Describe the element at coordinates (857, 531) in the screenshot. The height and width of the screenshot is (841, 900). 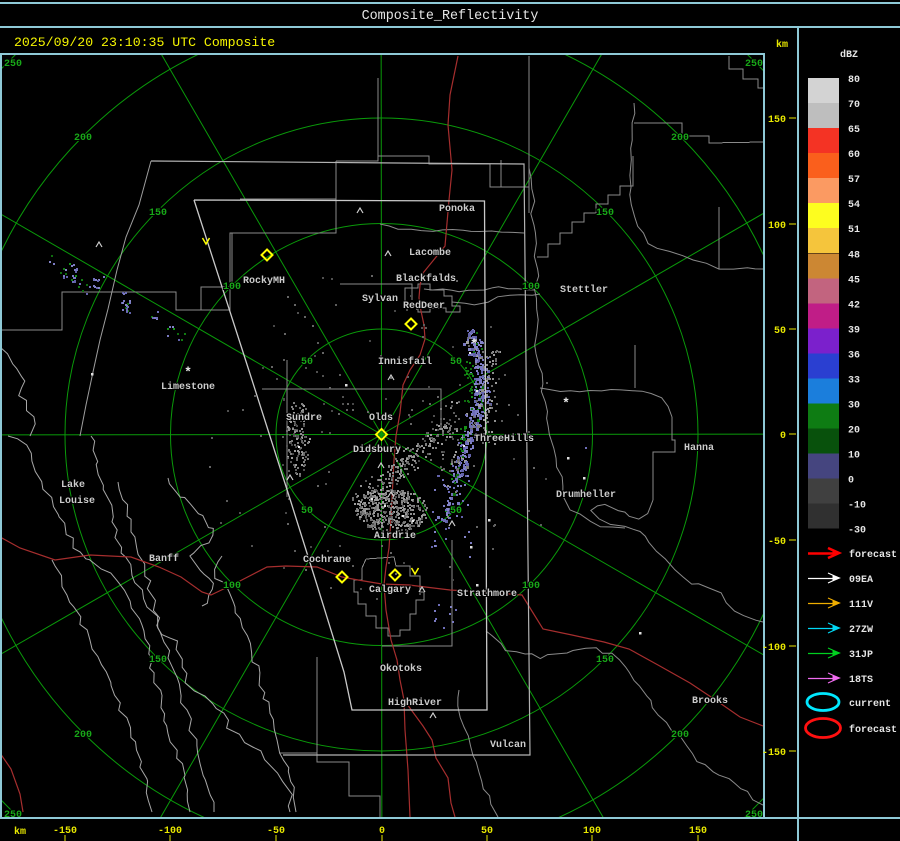
I see `svg-text: -30` at that location.